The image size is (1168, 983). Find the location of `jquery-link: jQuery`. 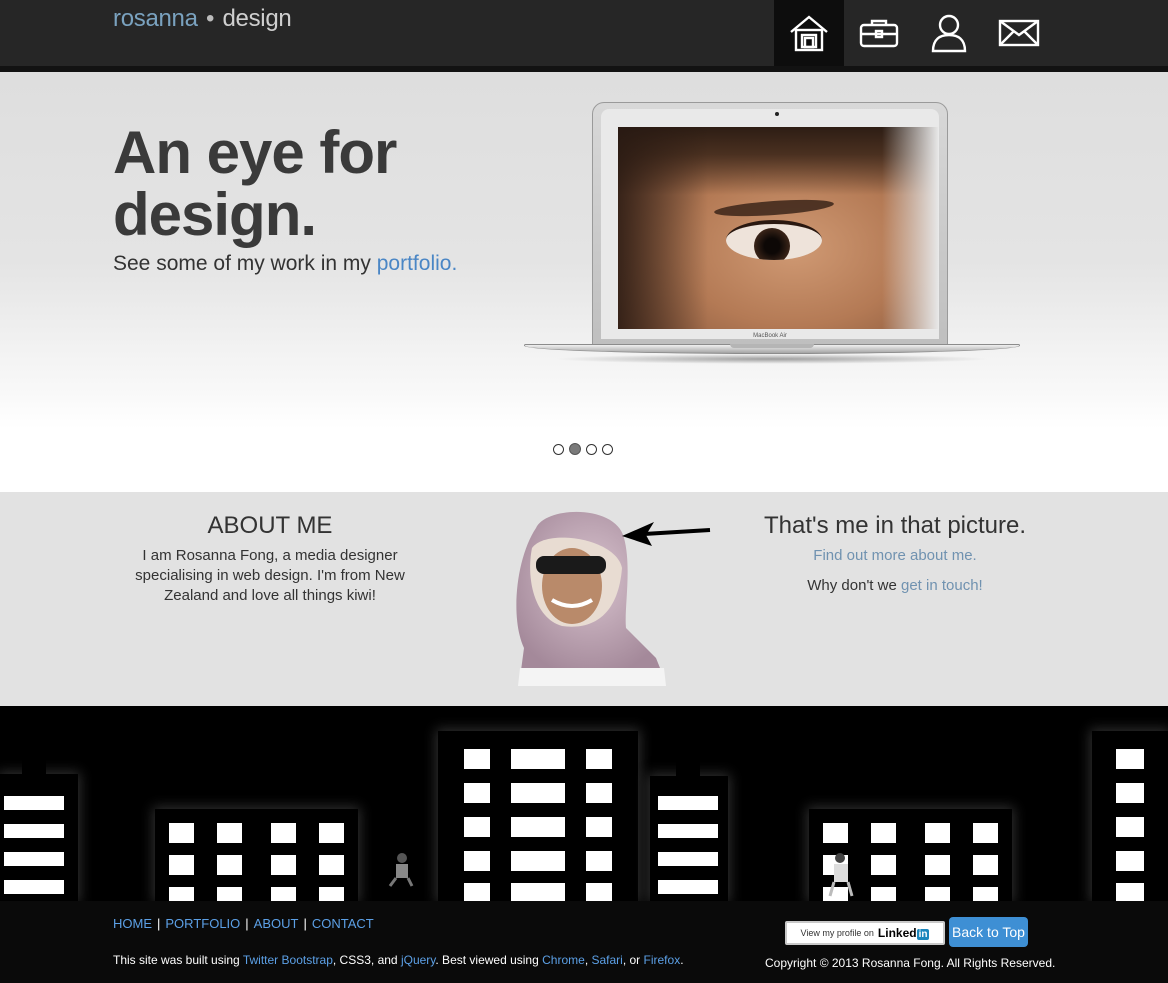

jquery-link: jQuery is located at coordinates (418, 960).